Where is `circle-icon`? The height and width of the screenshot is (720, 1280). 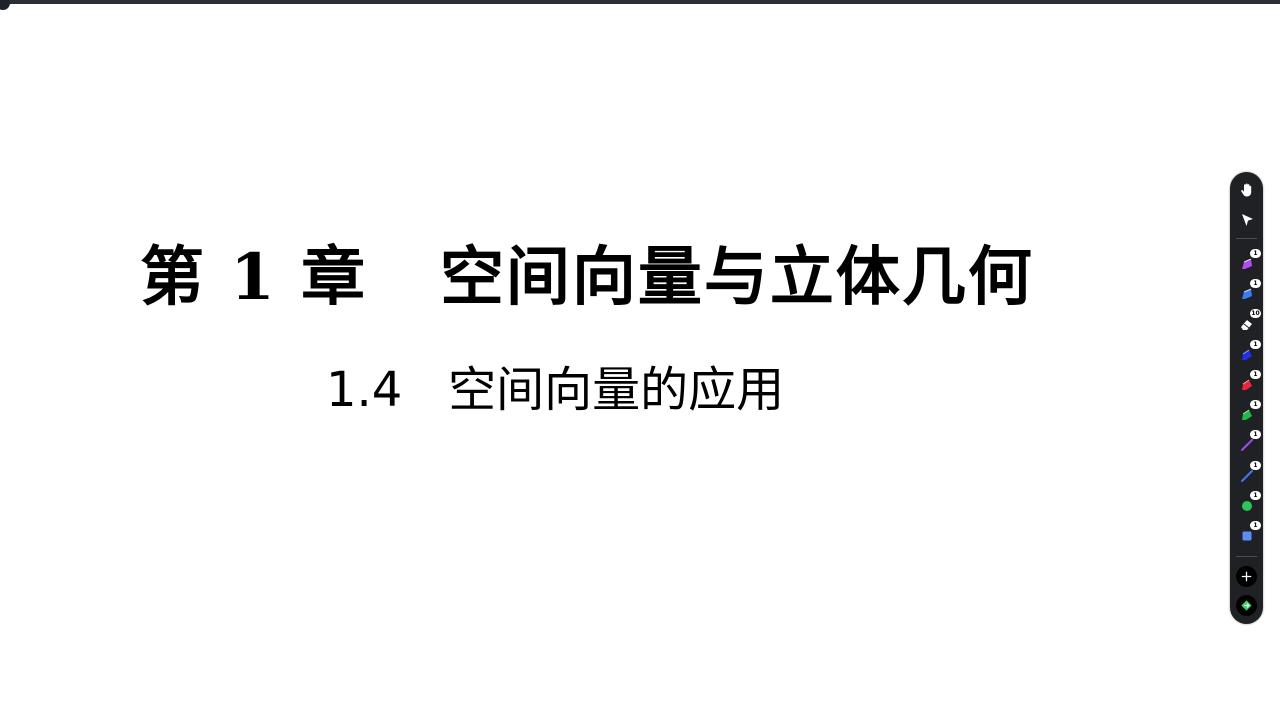 circle-icon is located at coordinates (1246, 505).